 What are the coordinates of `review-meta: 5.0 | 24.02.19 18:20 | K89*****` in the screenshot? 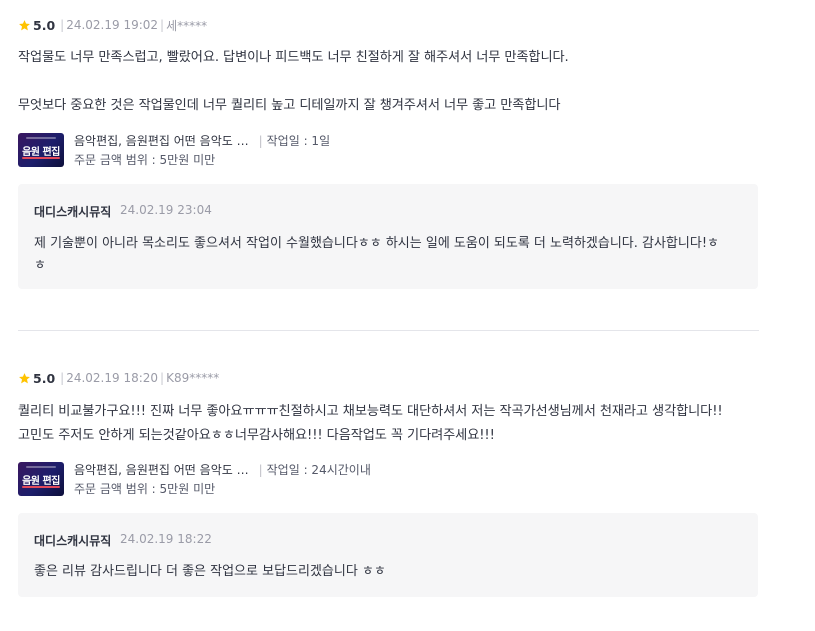 It's located at (118, 378).